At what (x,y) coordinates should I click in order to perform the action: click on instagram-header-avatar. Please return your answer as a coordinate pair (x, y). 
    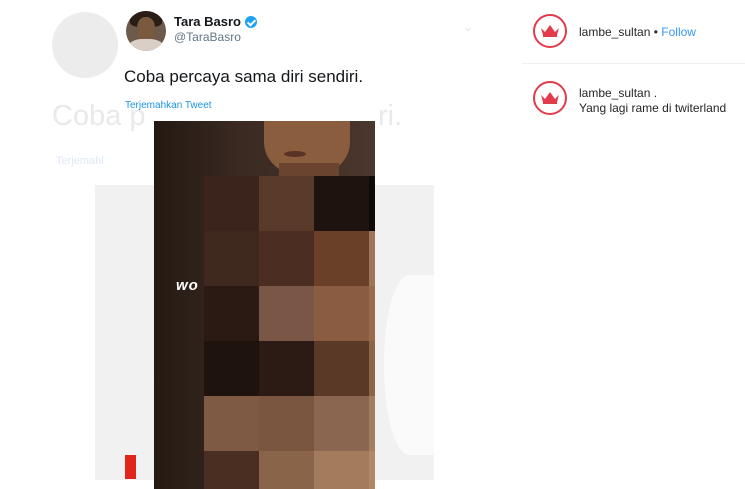
    Looking at the image, I should click on (550, 31).